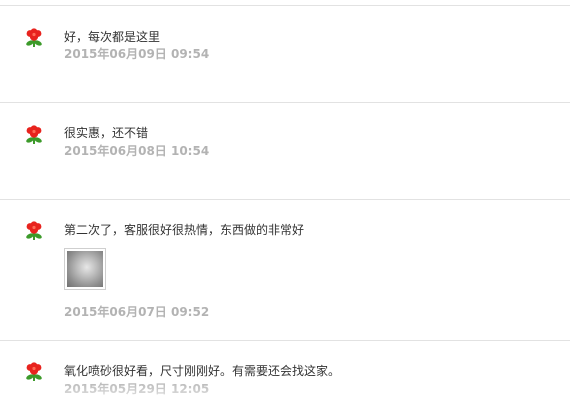 The image size is (570, 416). What do you see at coordinates (202, 371) in the screenshot?
I see `review-text: 氧化喷砂很好看，尺寸刚刚好。有需要还会找这家。` at bounding box center [202, 371].